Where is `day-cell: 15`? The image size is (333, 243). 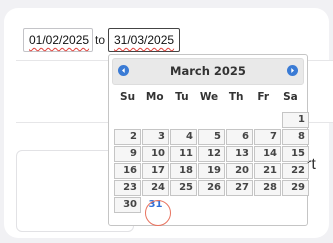 day-cell: 15 is located at coordinates (295, 154).